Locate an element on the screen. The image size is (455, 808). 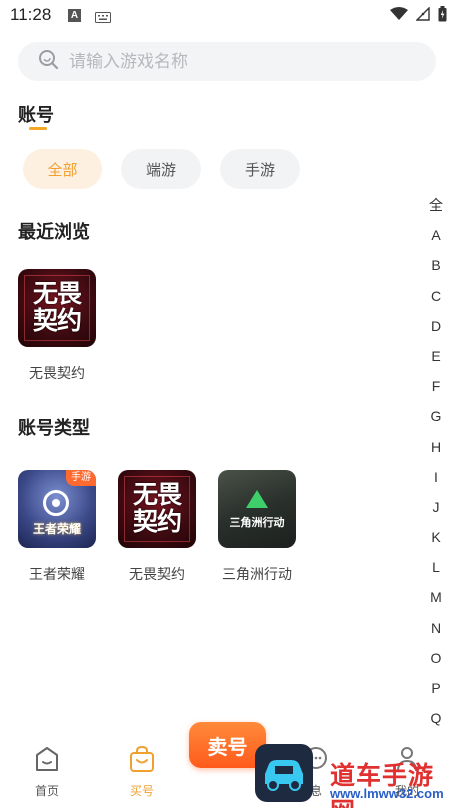
search-bar is located at coordinates (227, 61).